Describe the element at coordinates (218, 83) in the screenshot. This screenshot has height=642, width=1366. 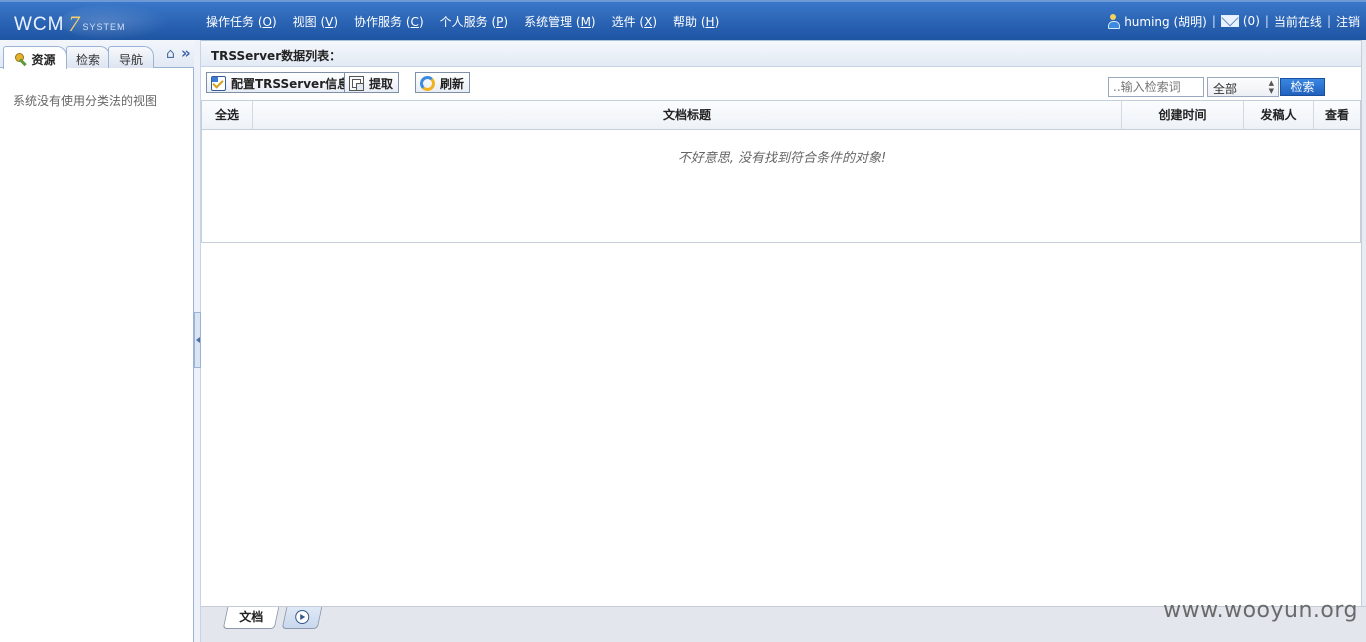
I see `config-icon` at that location.